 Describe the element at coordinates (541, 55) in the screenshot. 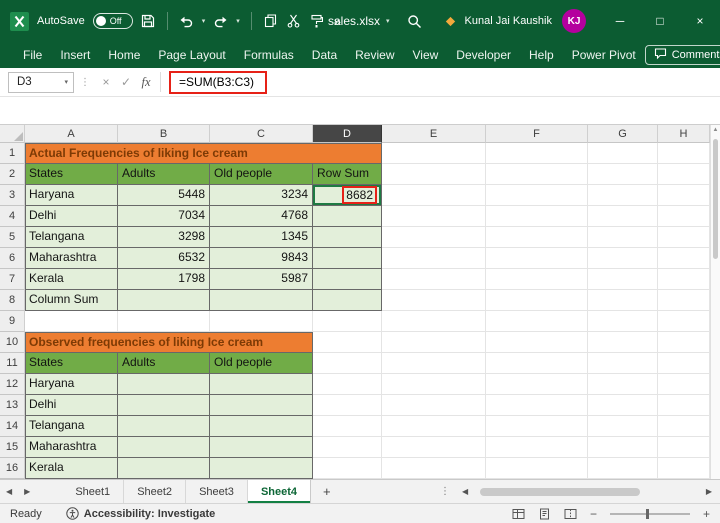

I see `ribbon-tab-help: Help` at that location.